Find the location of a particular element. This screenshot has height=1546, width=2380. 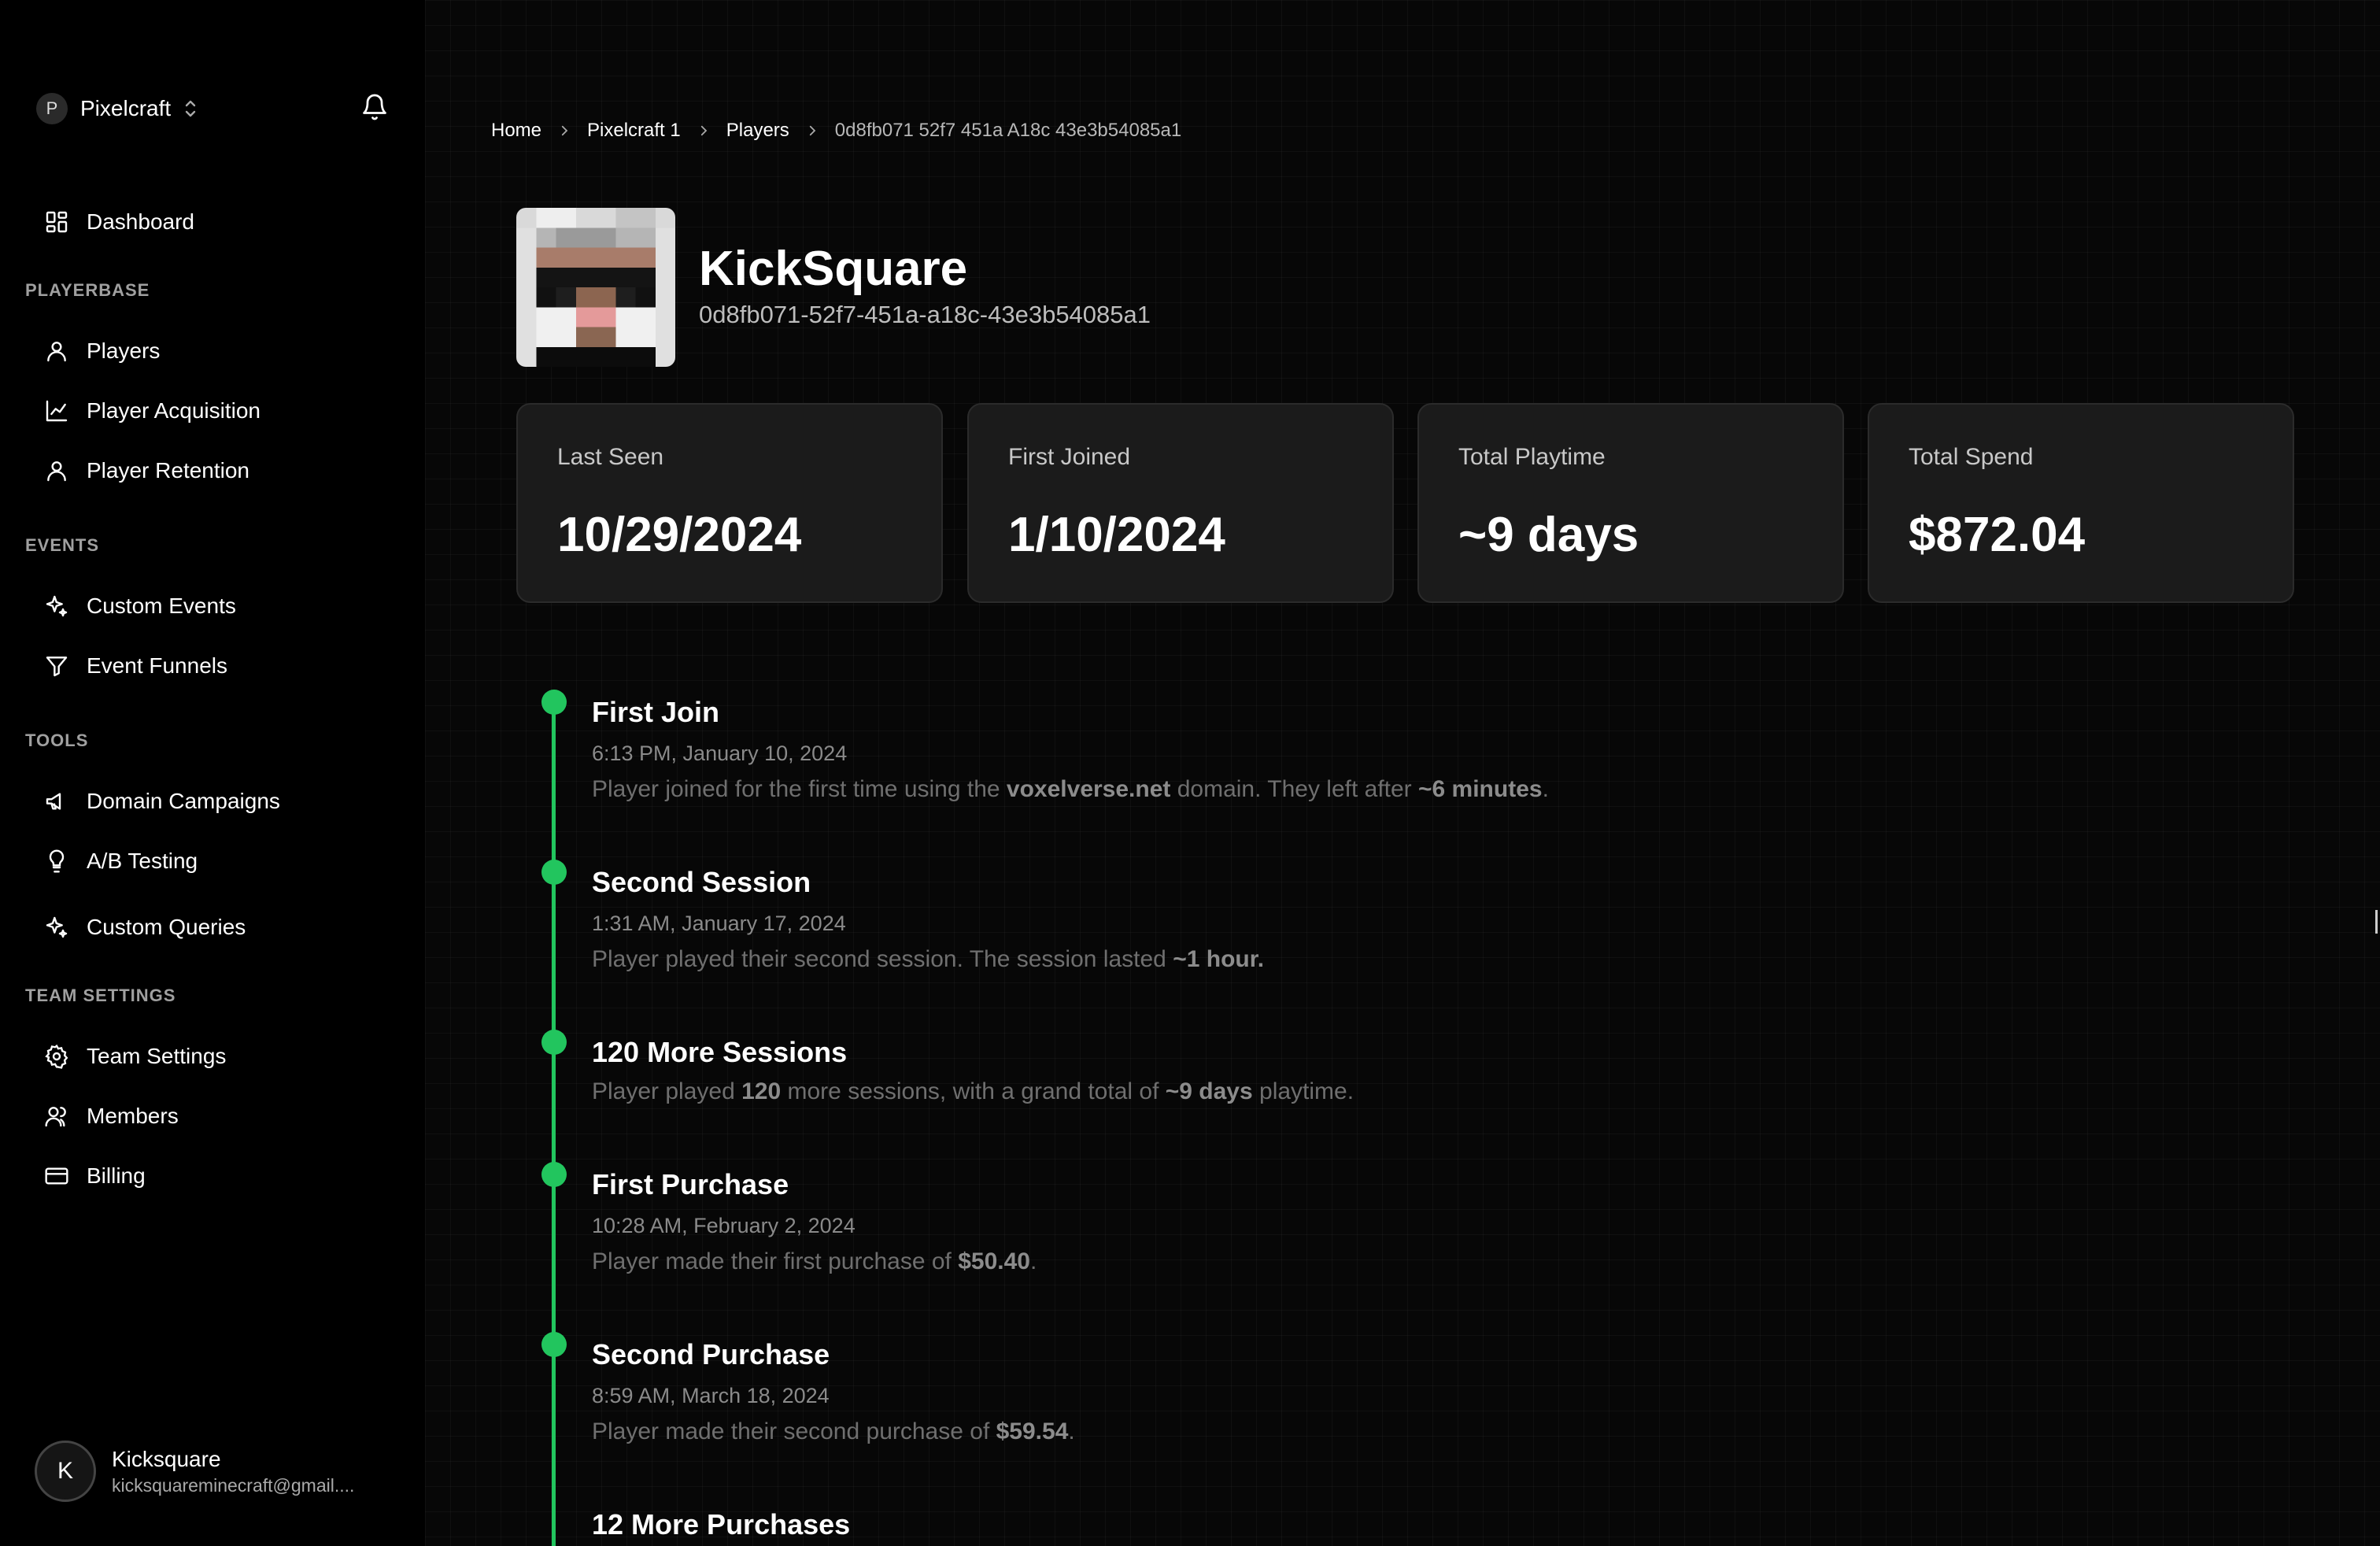

section-heading-team-settings: TEAM SETTINGS is located at coordinates (100, 995).